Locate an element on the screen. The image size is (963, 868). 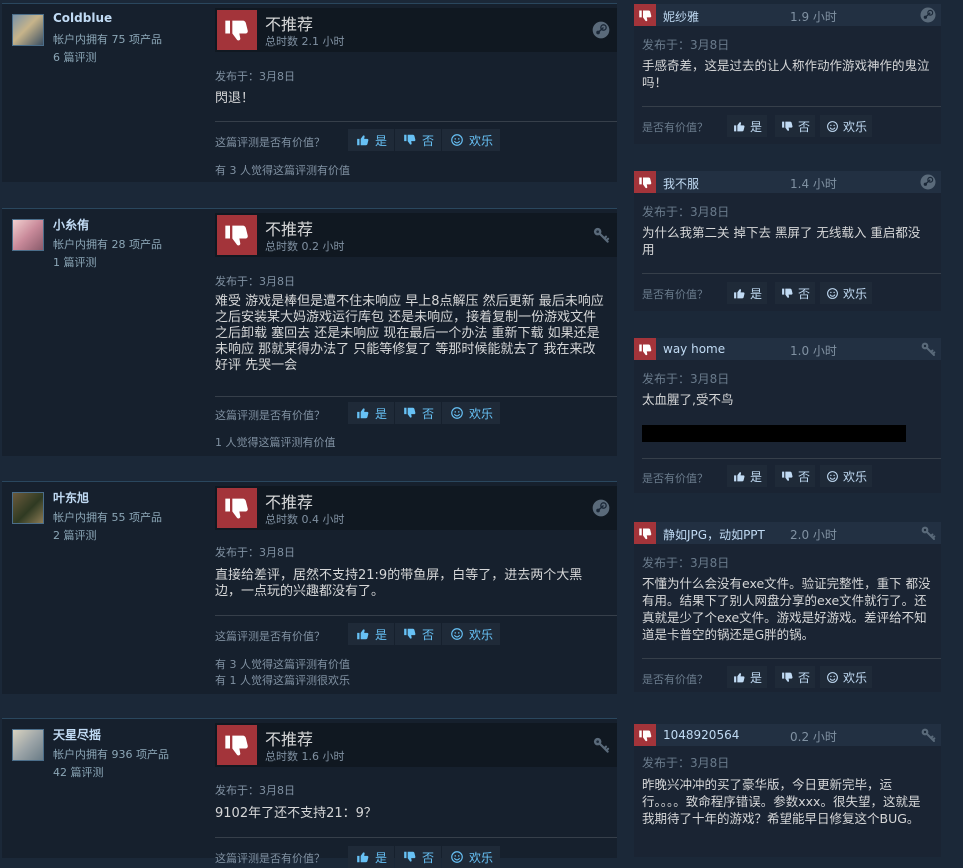
short-review-header: 我不服 1.4 小时 is located at coordinates (787, 182).